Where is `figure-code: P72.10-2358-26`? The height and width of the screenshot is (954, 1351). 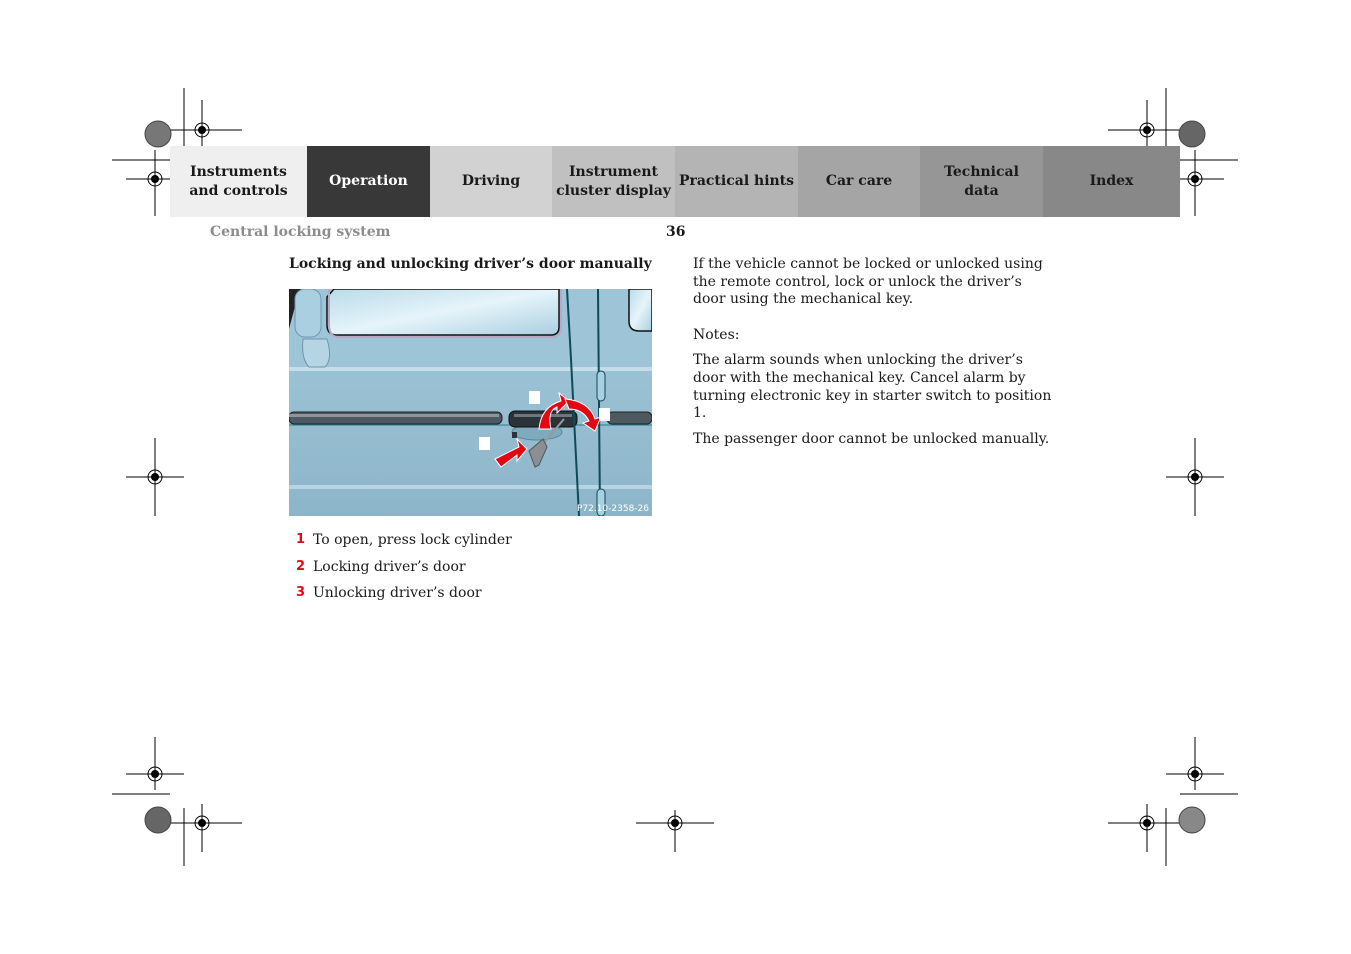
figure-code: P72.10-2358-26 is located at coordinates (612, 509).